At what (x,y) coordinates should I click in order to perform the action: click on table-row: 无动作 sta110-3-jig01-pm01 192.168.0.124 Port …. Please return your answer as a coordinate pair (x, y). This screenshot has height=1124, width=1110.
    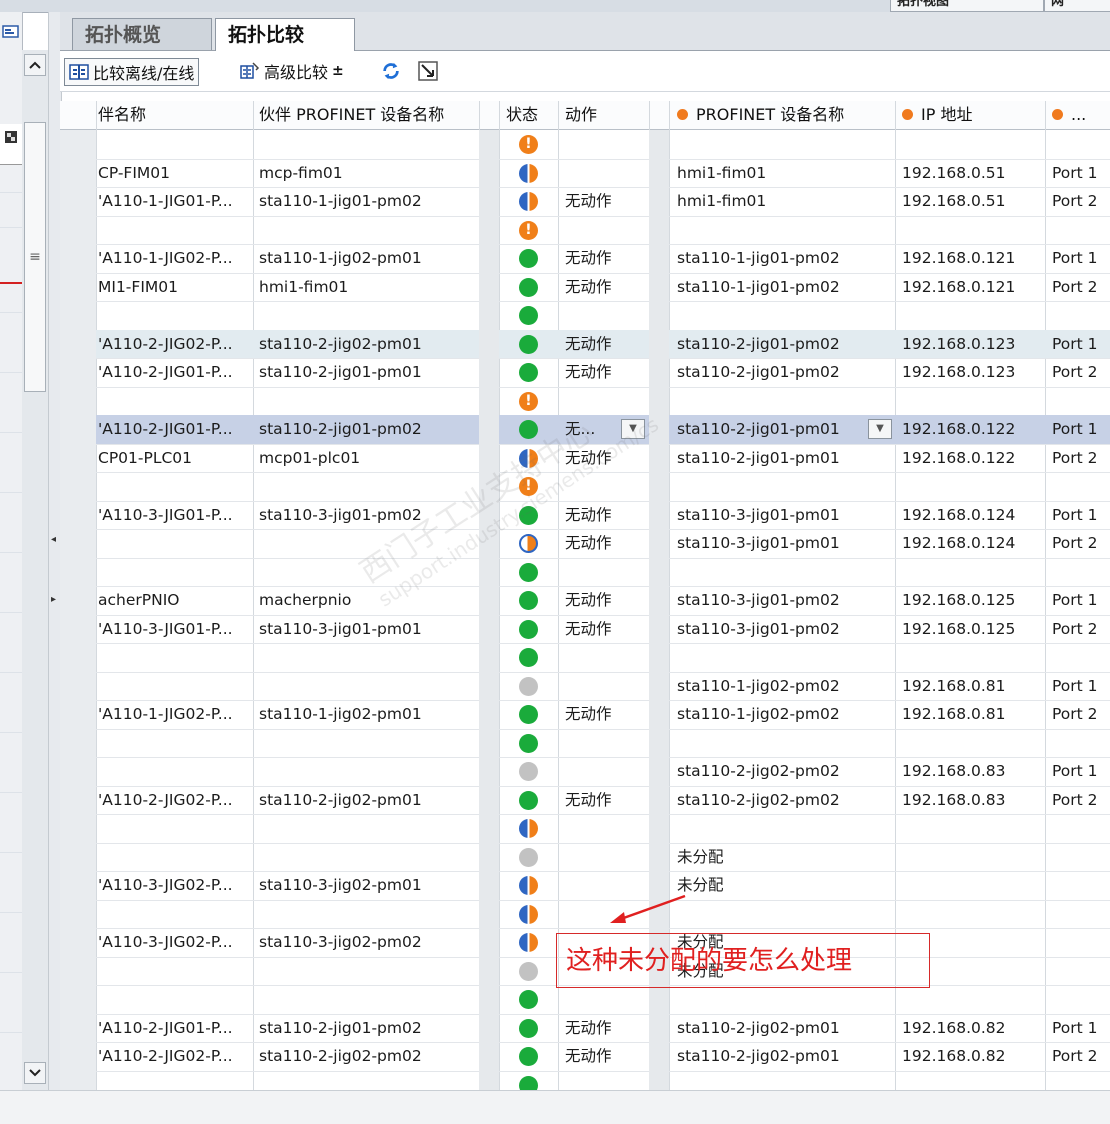
    Looking at the image, I should click on (585, 544).